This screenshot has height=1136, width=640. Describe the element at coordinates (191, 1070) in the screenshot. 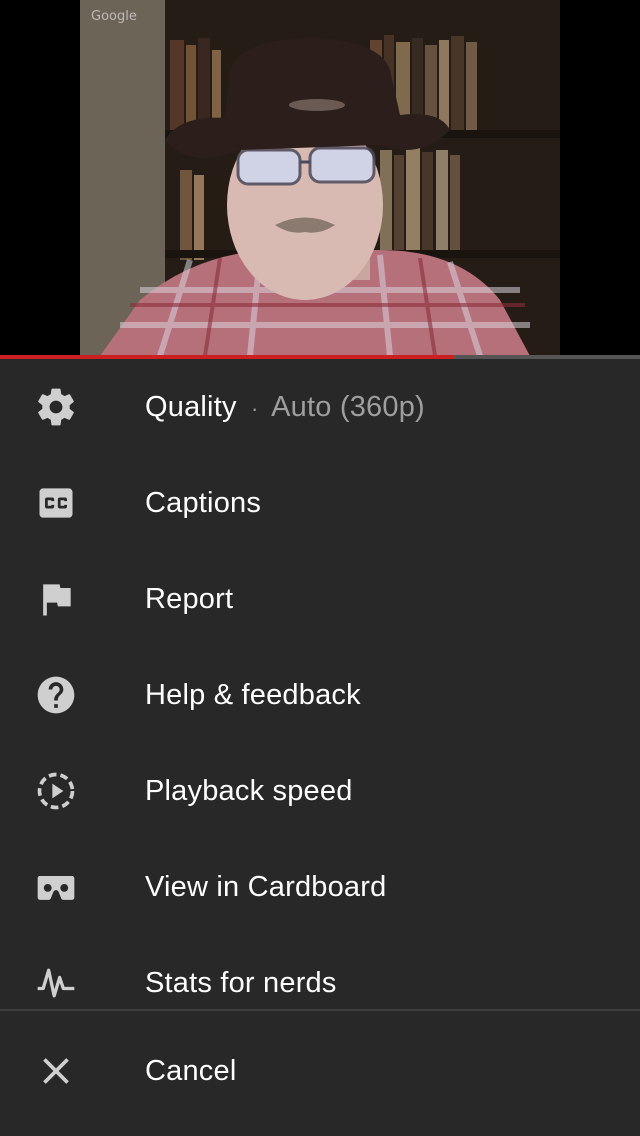

I see `cancel-label: Cancel` at that location.